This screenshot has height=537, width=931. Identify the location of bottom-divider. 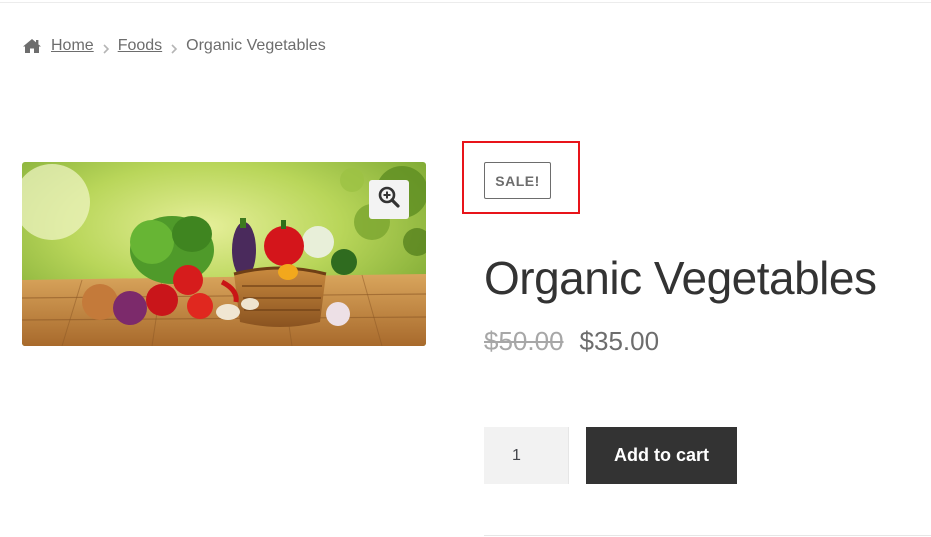
(707, 535).